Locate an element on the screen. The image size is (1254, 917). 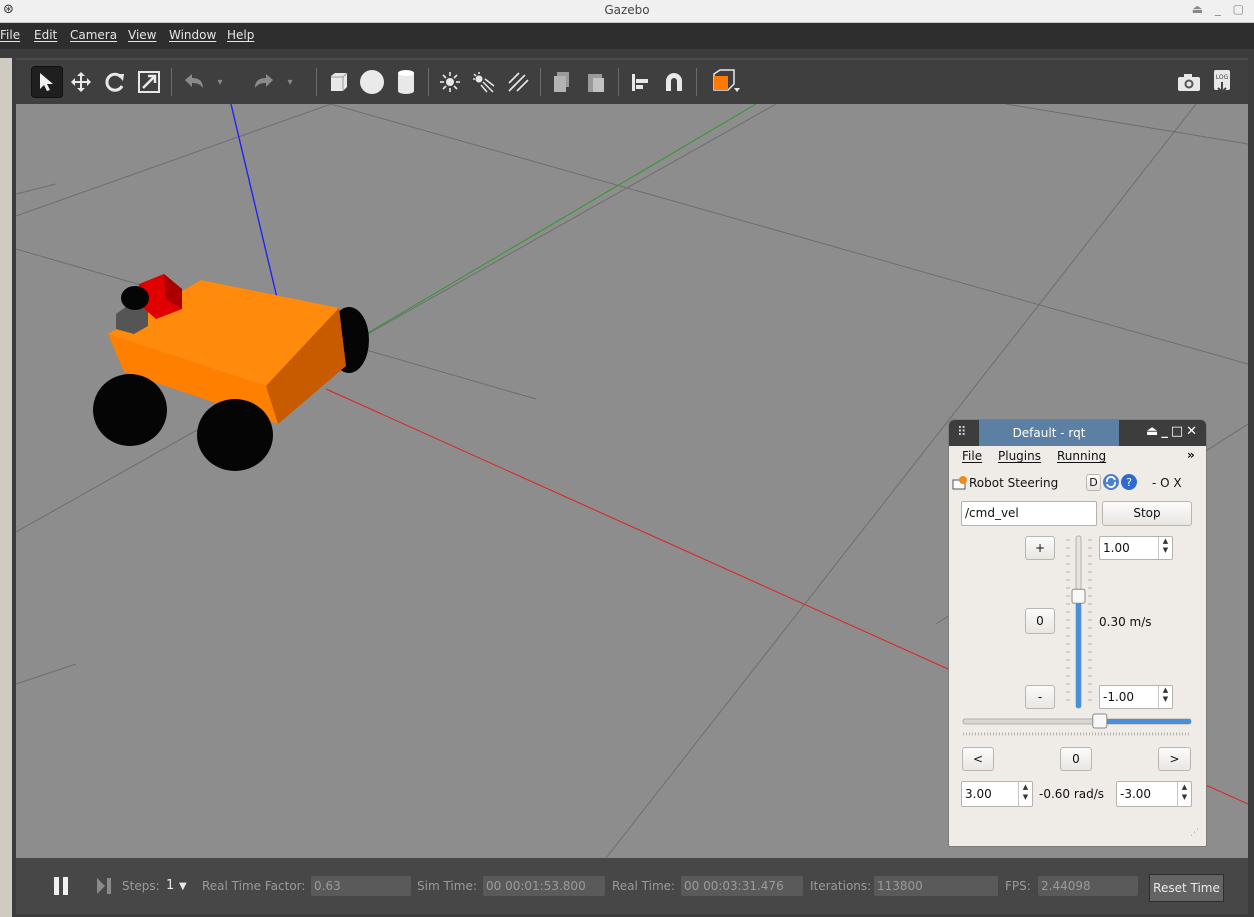
rqt-menu-plugins: Plugins is located at coordinates (1019, 456).